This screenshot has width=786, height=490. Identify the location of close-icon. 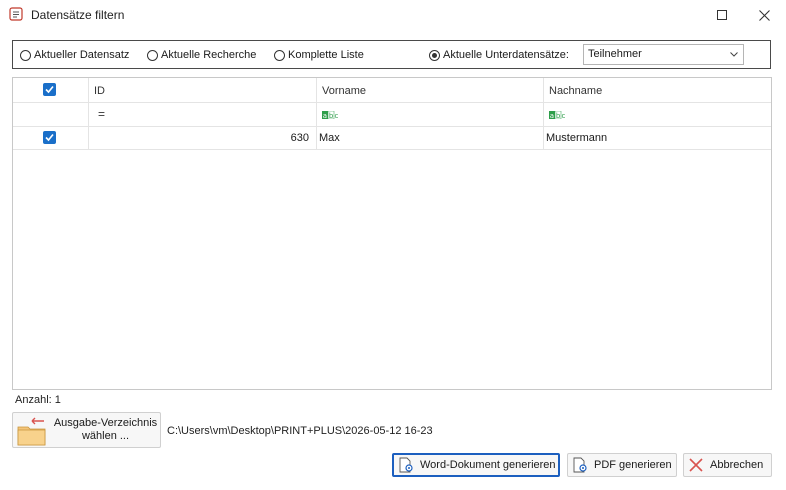
(764, 15).